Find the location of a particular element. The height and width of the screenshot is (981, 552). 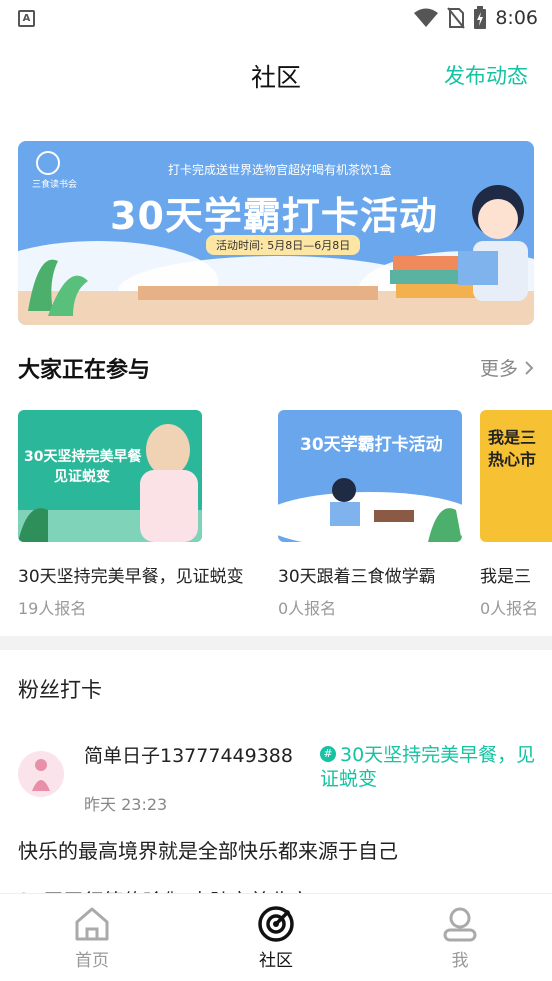

chevron-right-icon is located at coordinates (529, 367).